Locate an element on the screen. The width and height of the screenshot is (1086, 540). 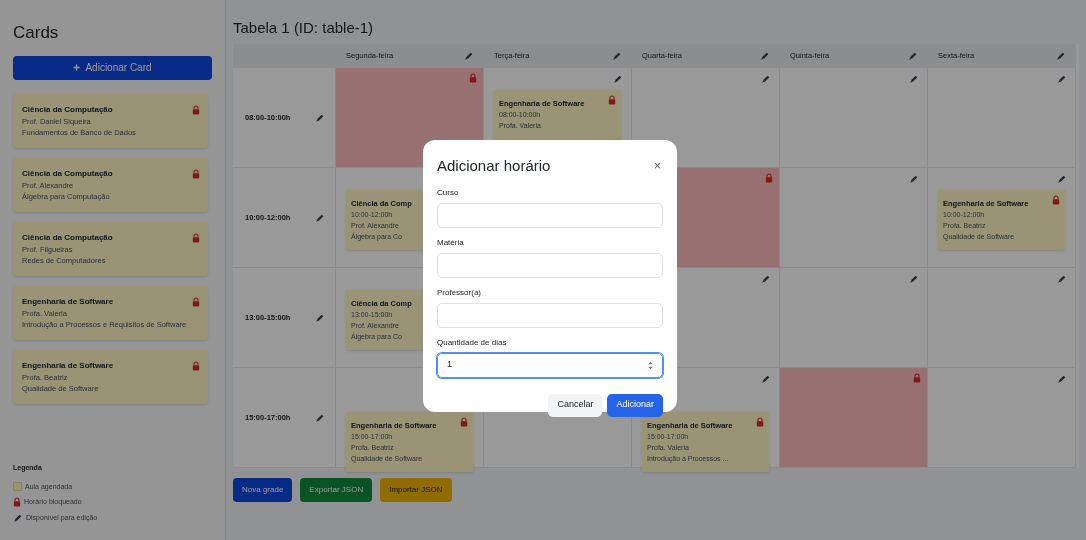
sidebar-title: Cards is located at coordinates (36, 33).